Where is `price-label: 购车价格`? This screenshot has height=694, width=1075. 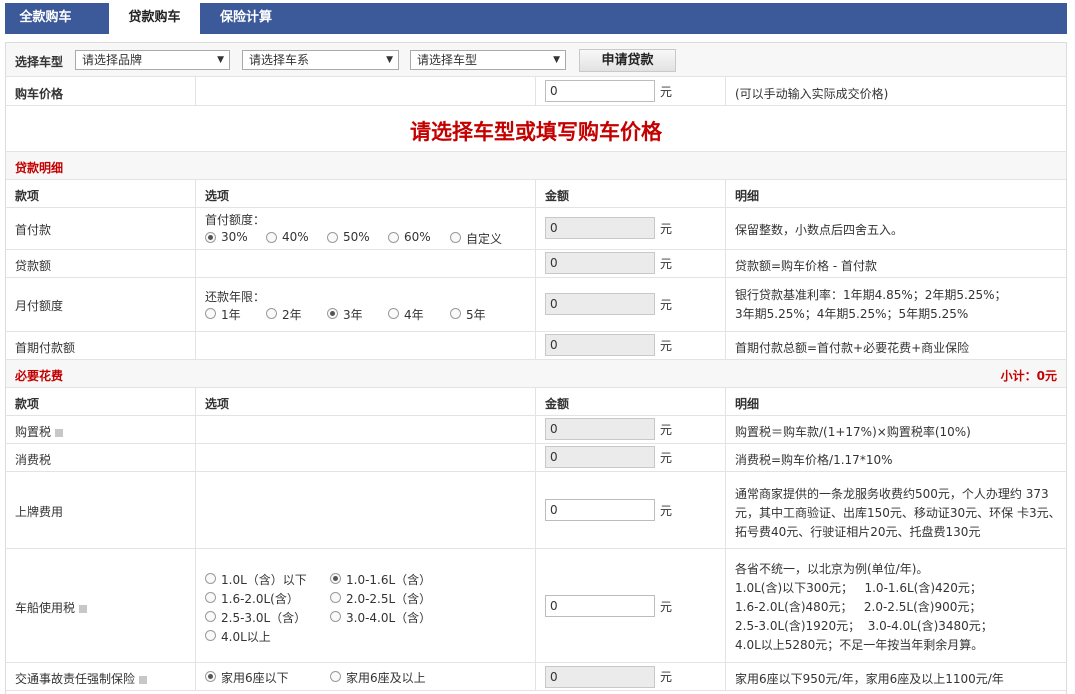
price-label: 购车价格 is located at coordinates (39, 94).